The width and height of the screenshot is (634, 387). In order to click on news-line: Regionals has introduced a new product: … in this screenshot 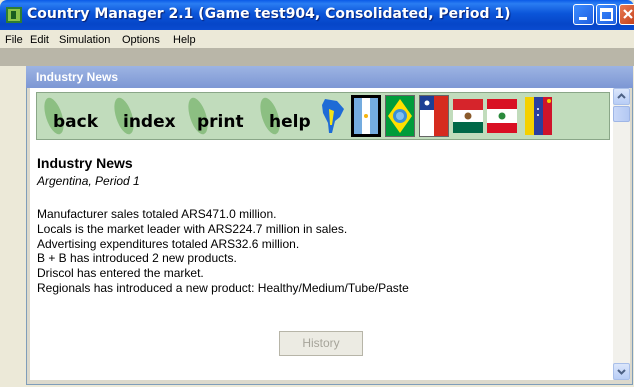, I will do `click(223, 287)`.